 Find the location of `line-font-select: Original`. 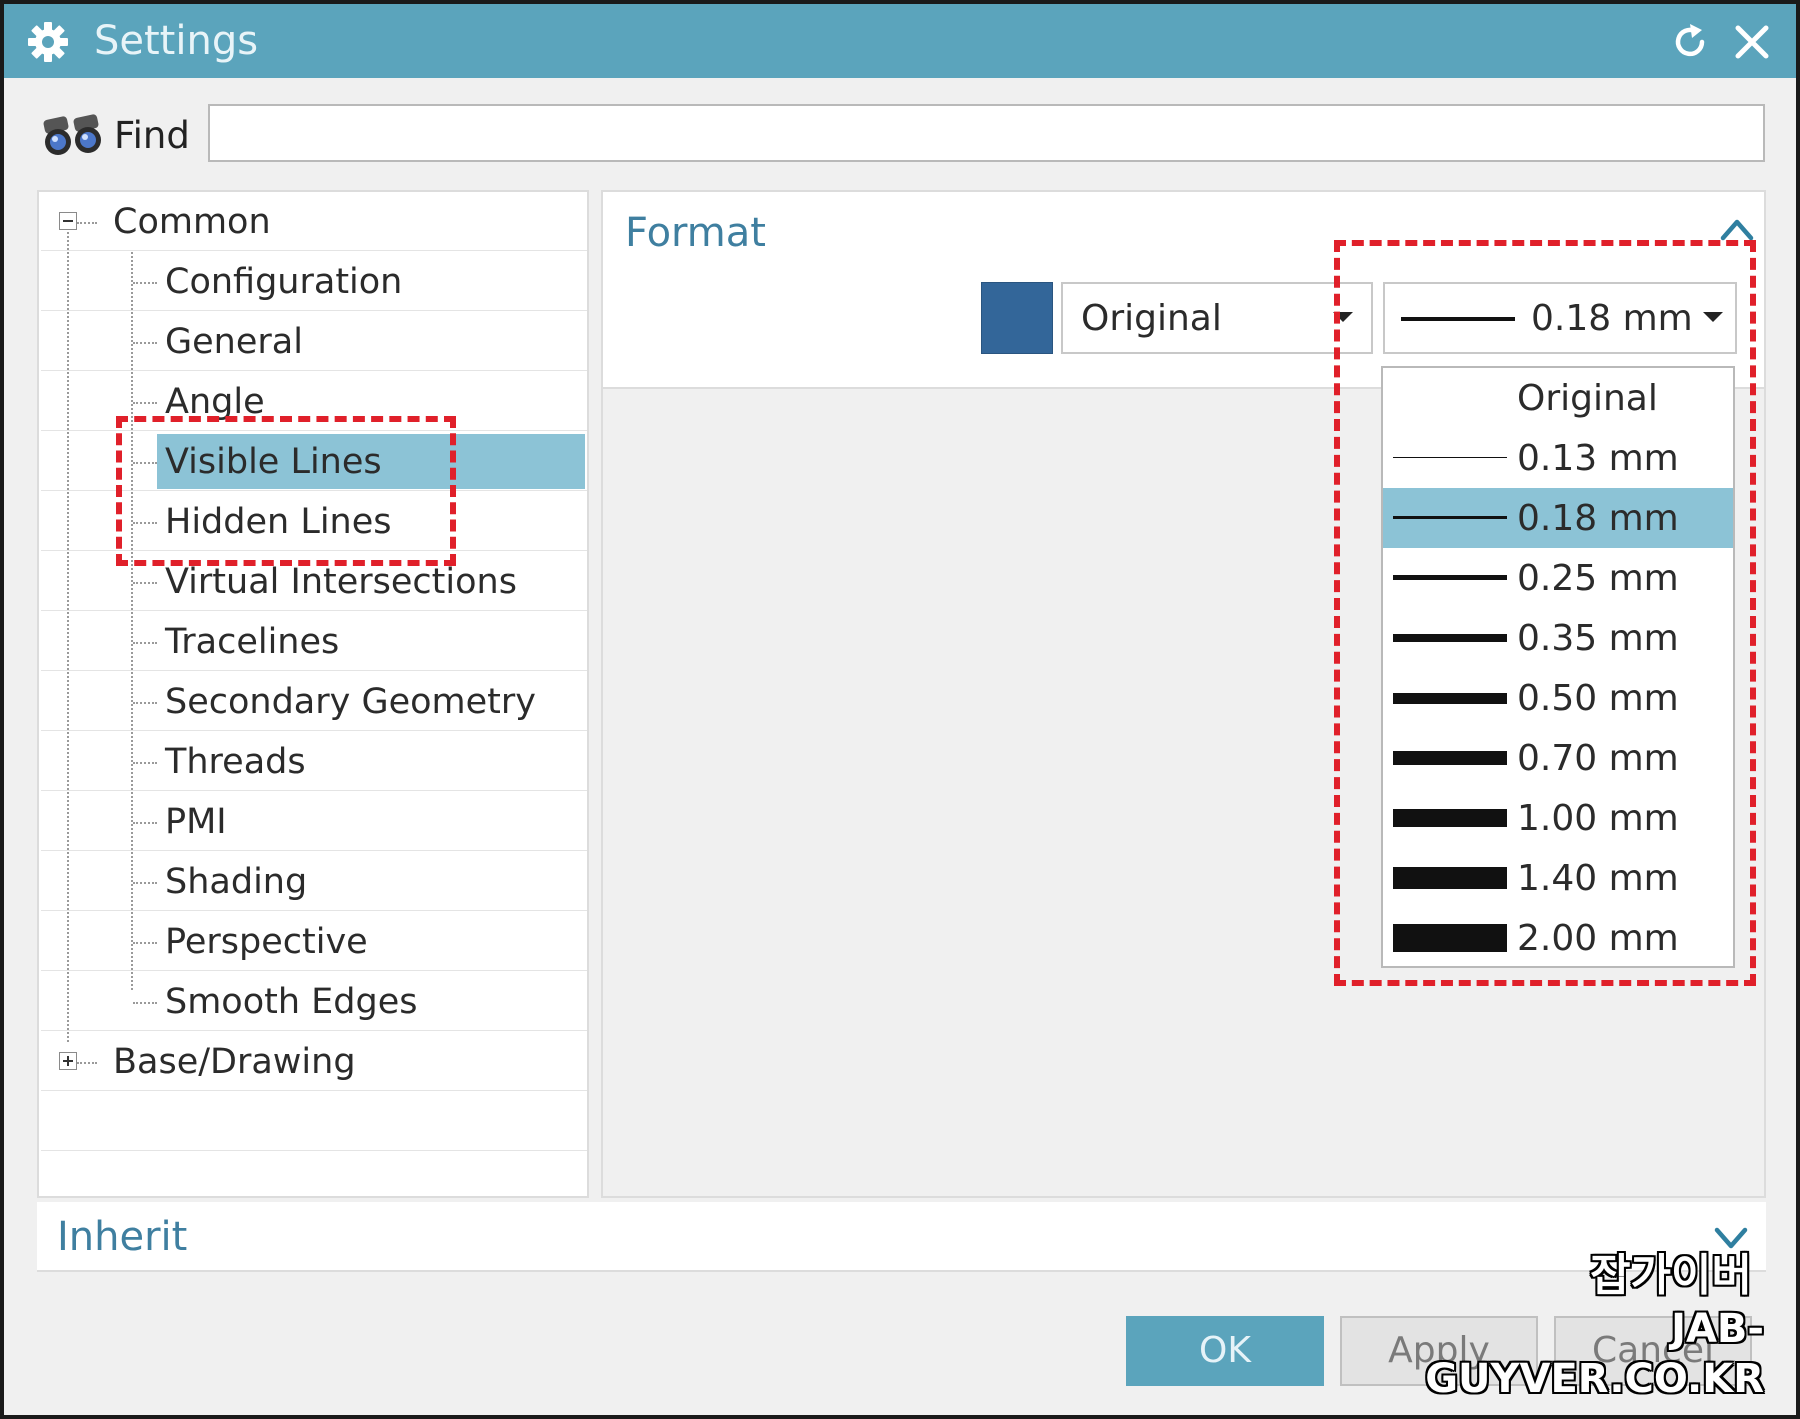

line-font-select: Original is located at coordinates (1217, 318).